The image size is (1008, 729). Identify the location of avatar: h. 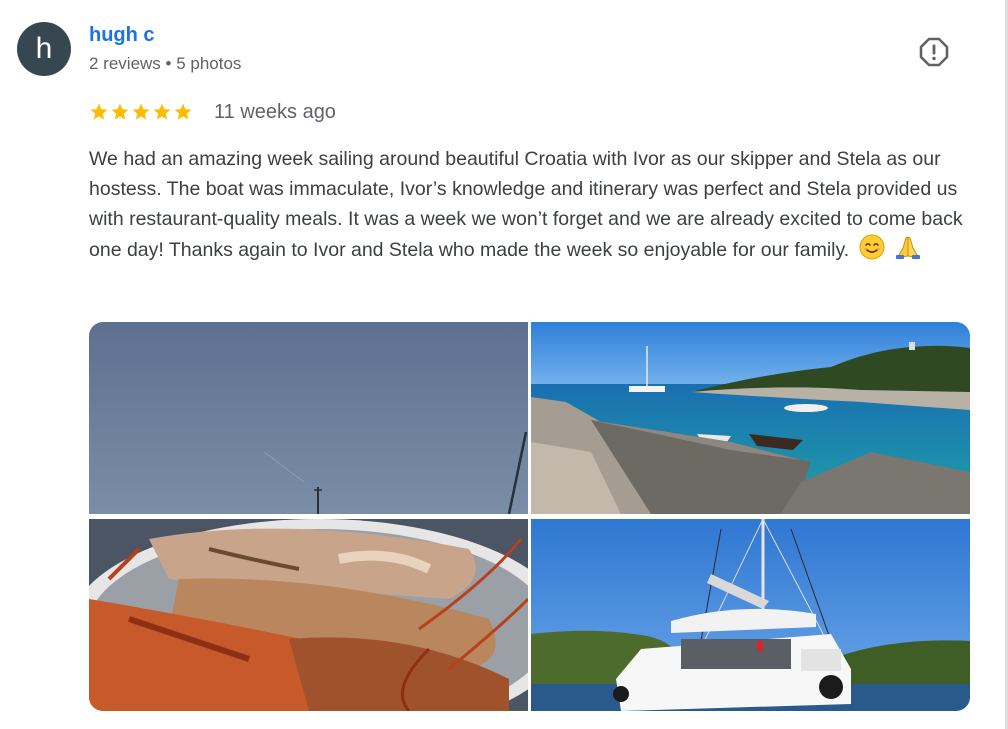
(44, 49).